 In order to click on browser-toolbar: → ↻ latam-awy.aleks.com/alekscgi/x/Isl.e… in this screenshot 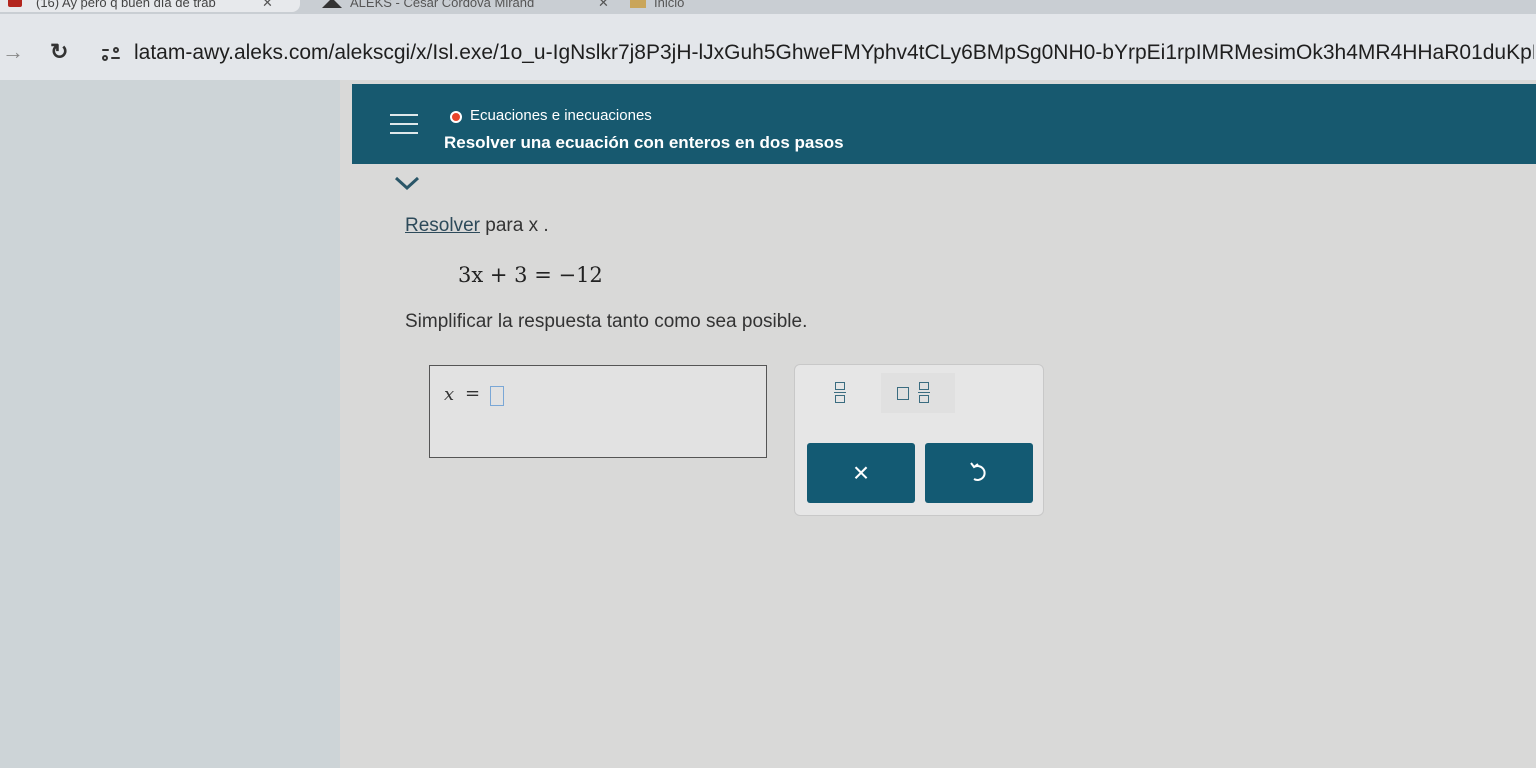, I will do `click(768, 47)`.